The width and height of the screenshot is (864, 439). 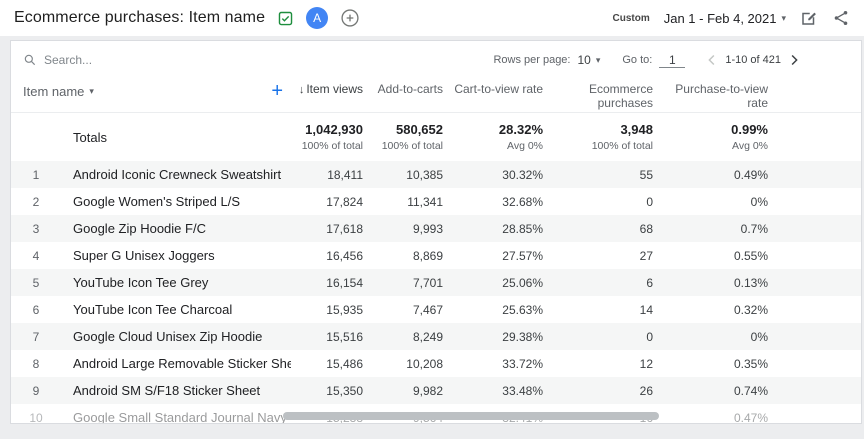 What do you see at coordinates (317, 18) in the screenshot?
I see `comparison-chip-avatar: A` at bounding box center [317, 18].